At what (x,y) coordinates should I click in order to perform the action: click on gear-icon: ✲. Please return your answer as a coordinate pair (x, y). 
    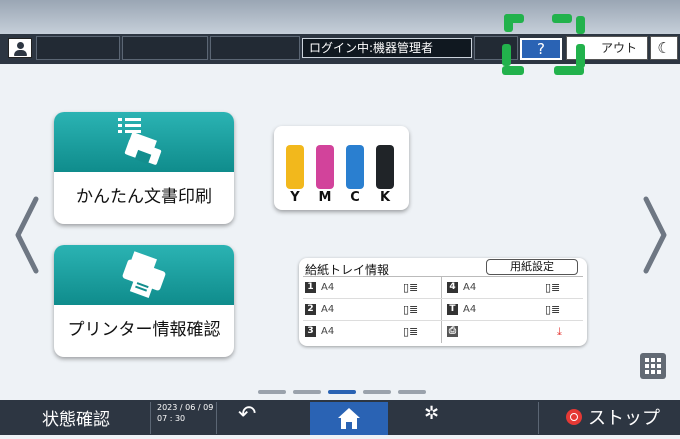
    Looking at the image, I should click on (432, 413).